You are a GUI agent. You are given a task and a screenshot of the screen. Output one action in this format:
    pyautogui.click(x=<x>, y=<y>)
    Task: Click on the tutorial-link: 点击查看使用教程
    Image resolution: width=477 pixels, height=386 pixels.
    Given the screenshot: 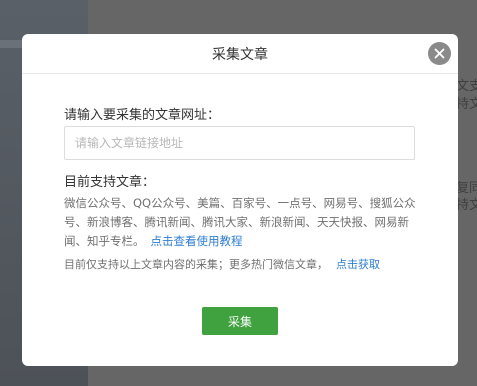 What is the action you would take?
    pyautogui.click(x=197, y=241)
    